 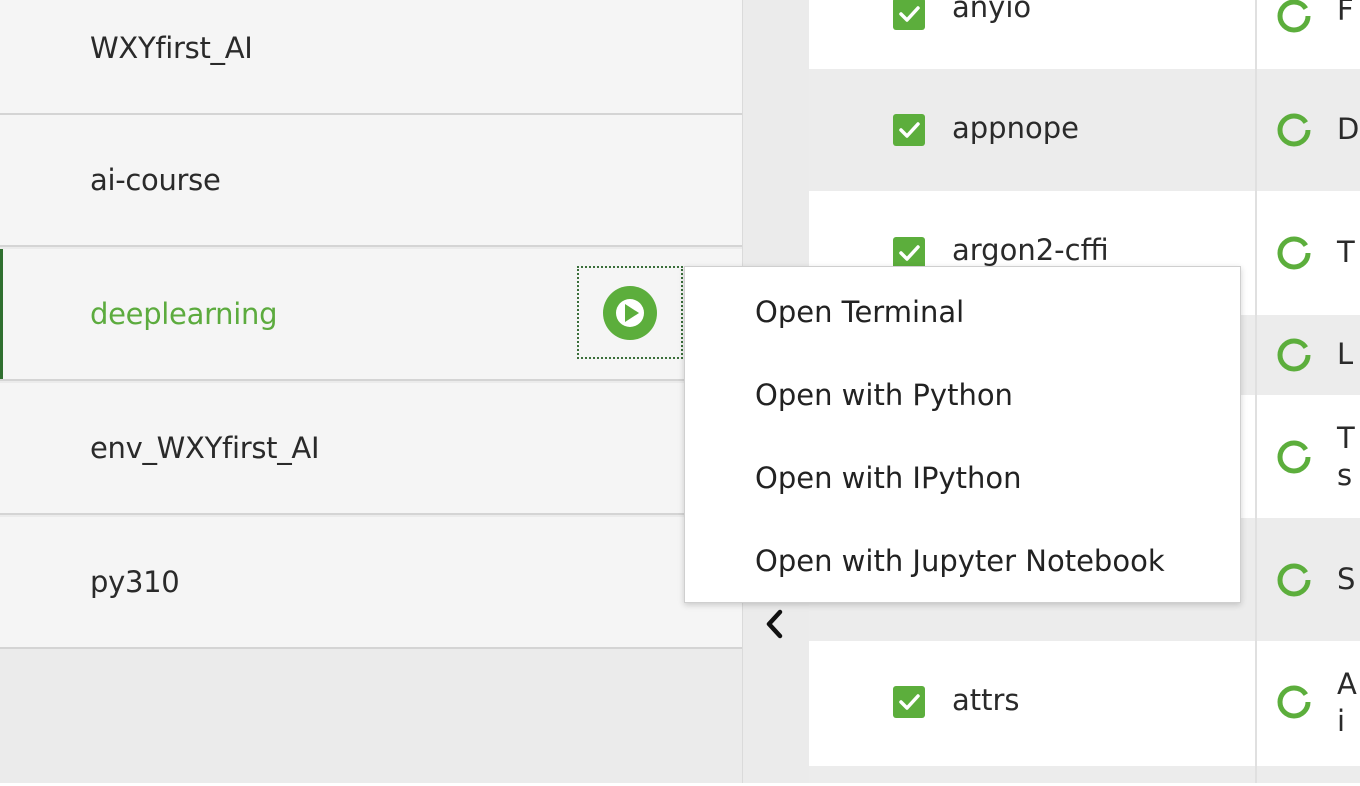 I want to click on env-item-label: ai-course, so click(x=155, y=180).